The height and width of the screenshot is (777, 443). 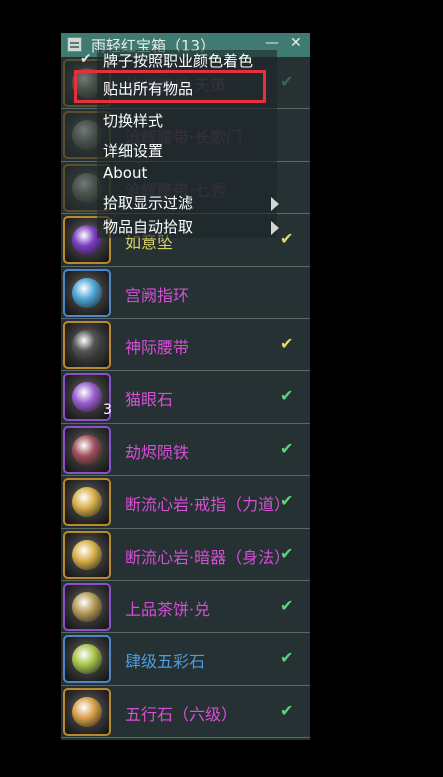 I want to click on window-menu-icon, so click(x=74, y=44).